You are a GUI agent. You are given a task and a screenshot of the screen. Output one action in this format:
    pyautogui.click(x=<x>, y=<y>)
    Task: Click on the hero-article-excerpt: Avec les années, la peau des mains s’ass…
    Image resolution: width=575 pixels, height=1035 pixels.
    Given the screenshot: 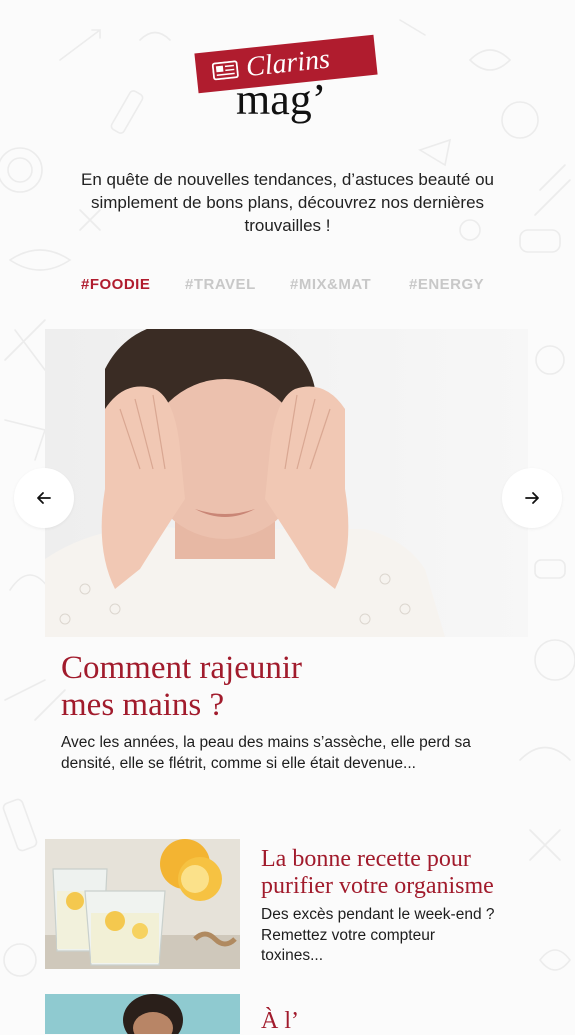 What is the action you would take?
    pyautogui.click(x=266, y=753)
    